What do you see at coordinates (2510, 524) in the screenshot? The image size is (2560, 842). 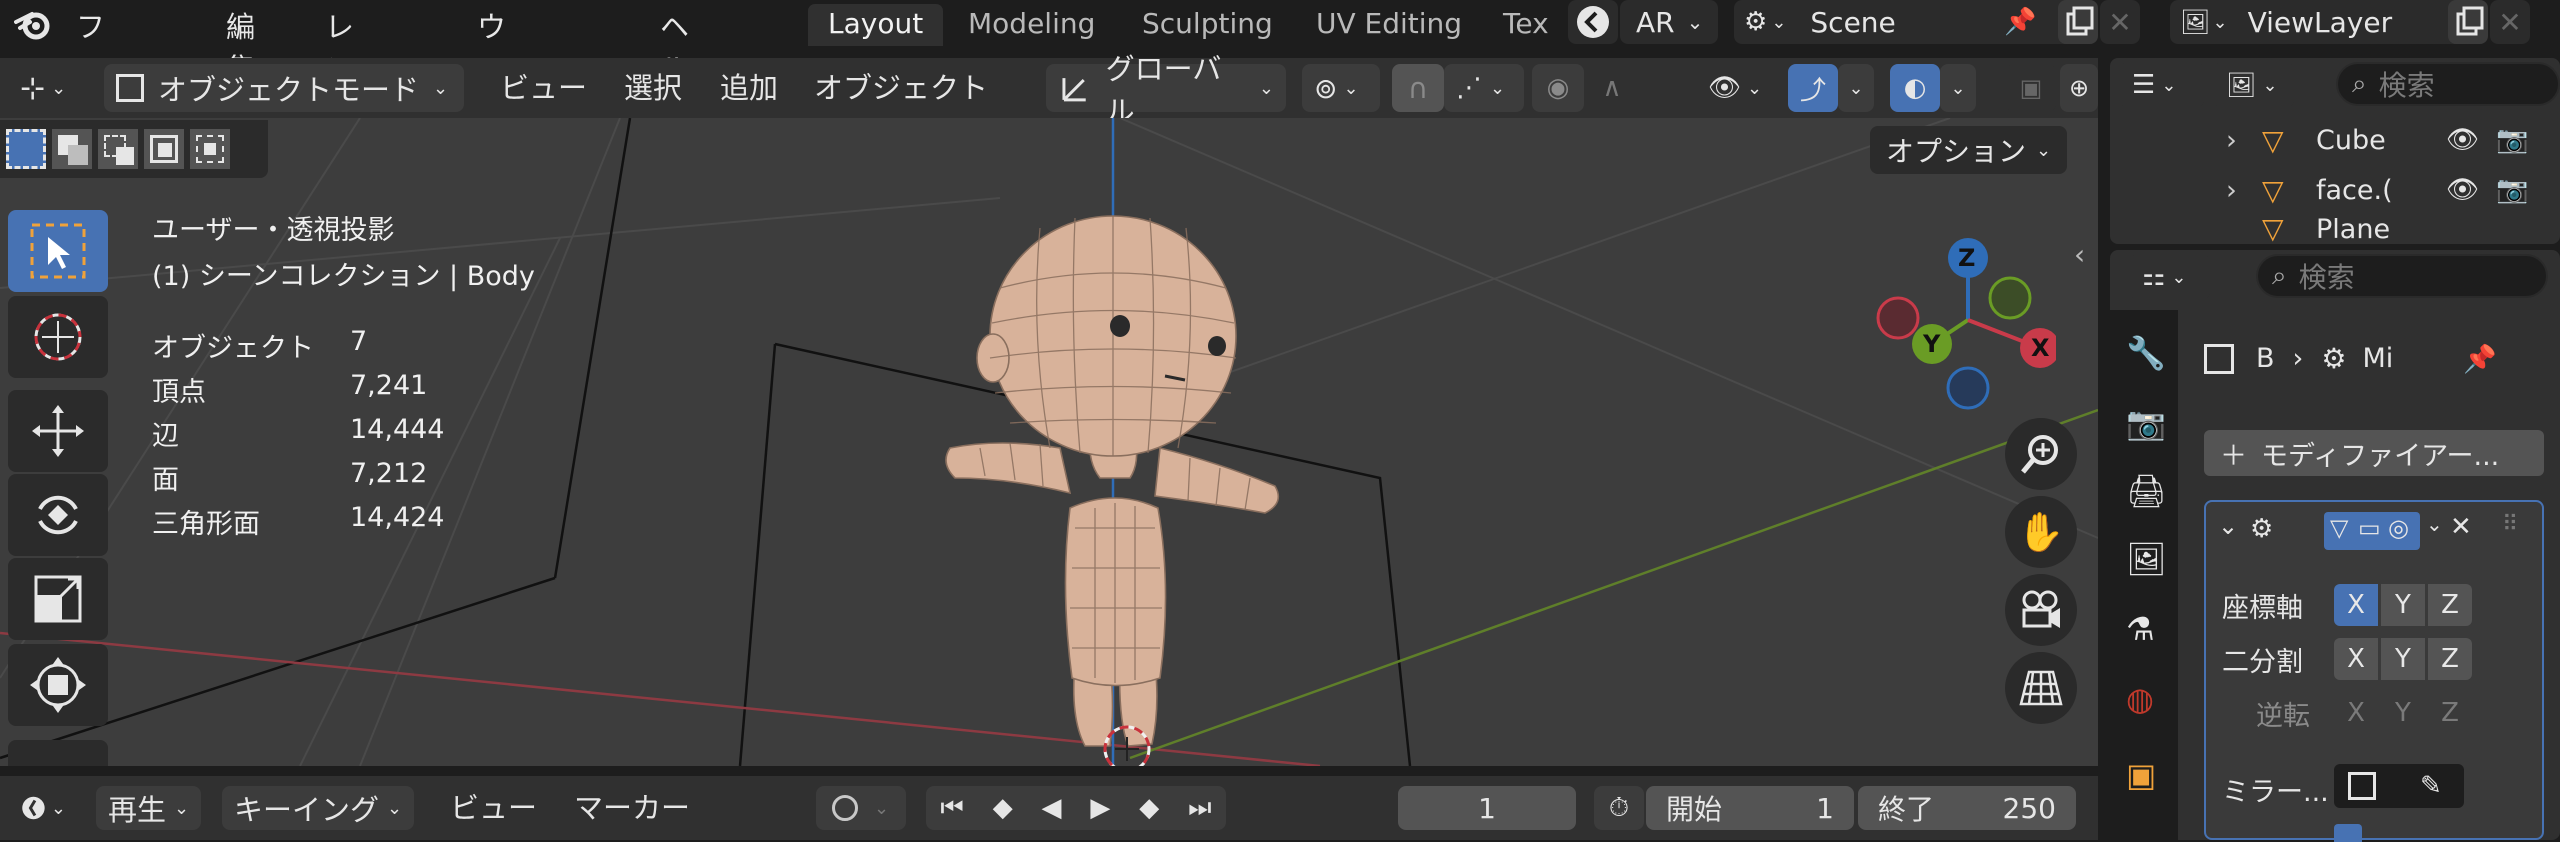 I see `drag-handle-icon: ⠿` at bounding box center [2510, 524].